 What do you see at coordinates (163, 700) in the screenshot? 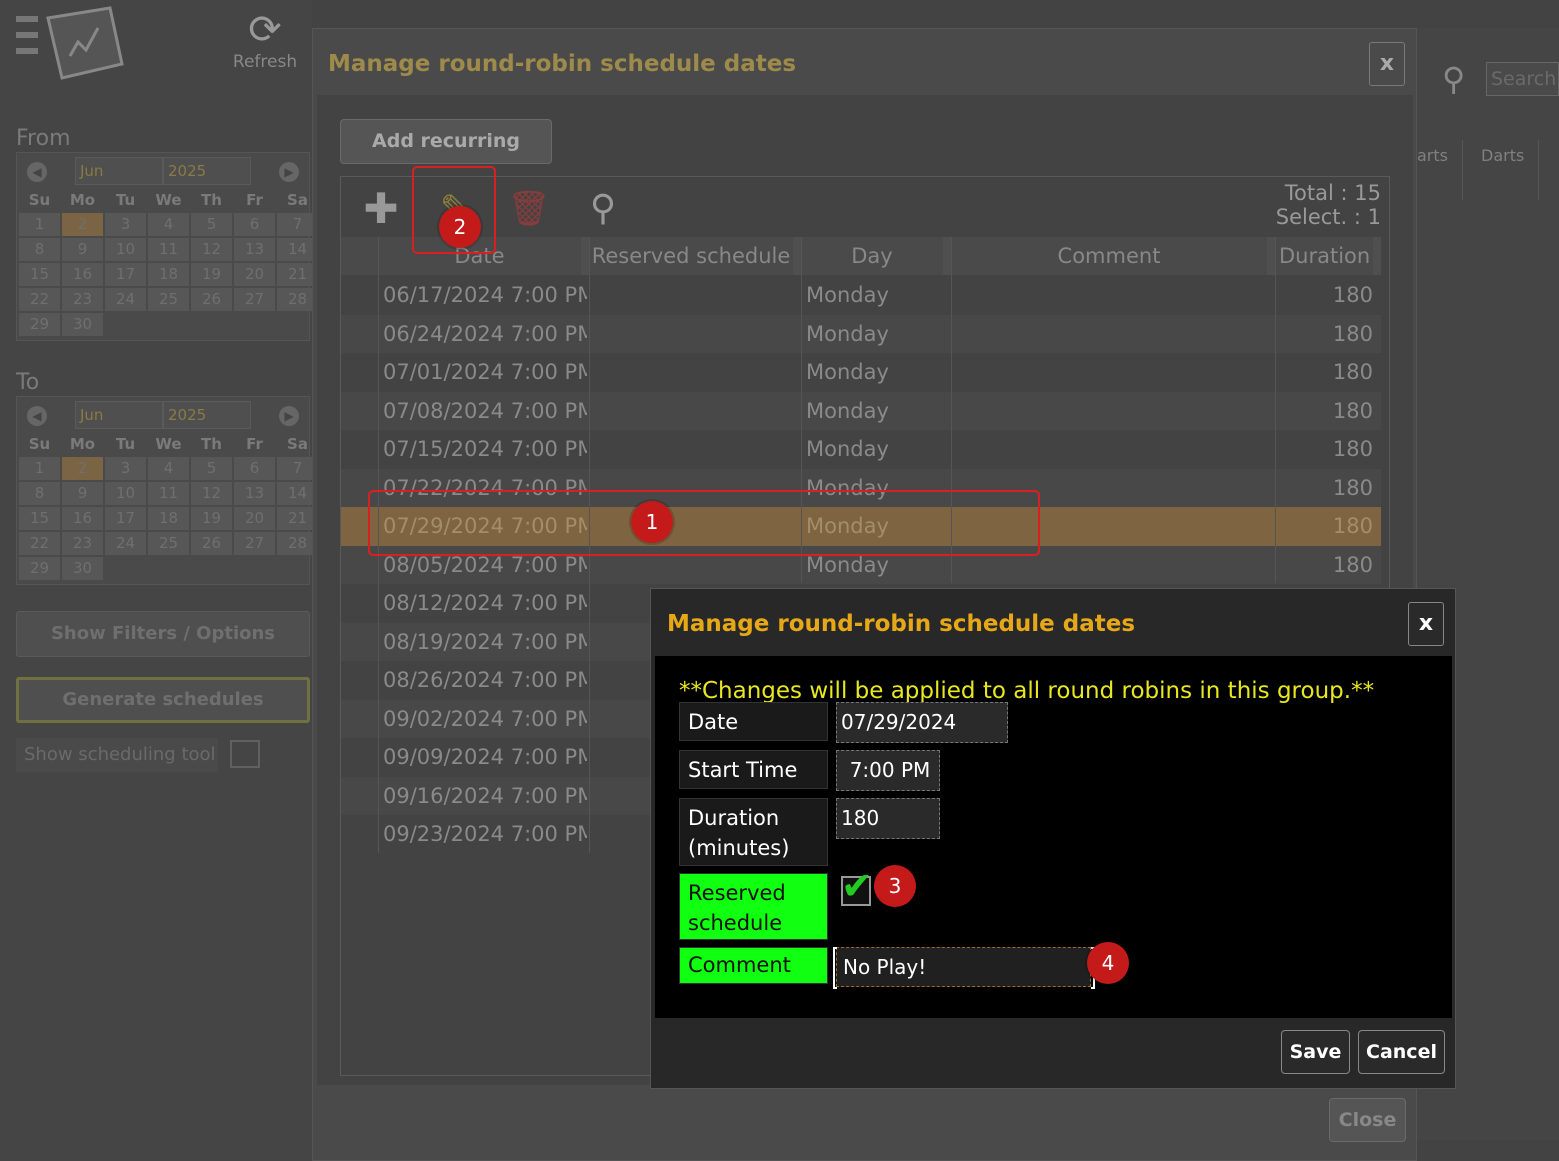
I see `generate-schedules-button: Generate schedules` at bounding box center [163, 700].